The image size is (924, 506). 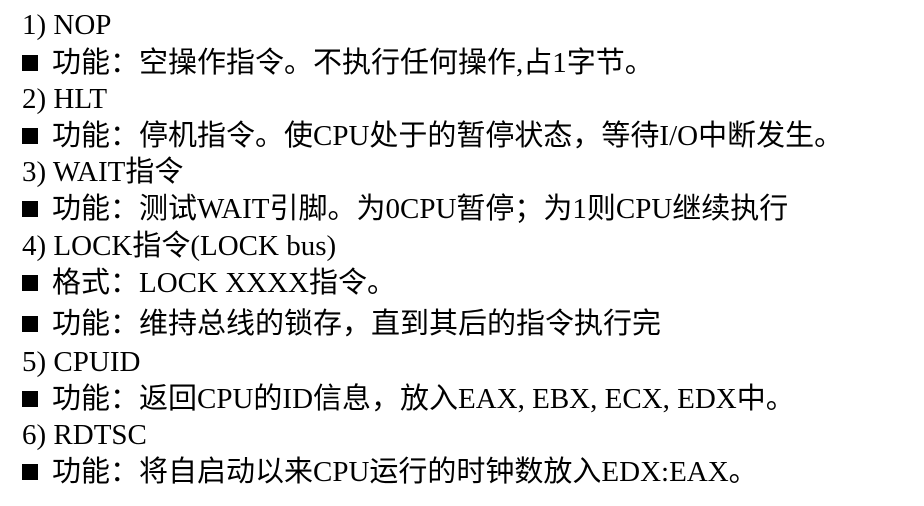 What do you see at coordinates (81, 362) in the screenshot?
I see `item-heading-cpuid: 5) CPUID` at bounding box center [81, 362].